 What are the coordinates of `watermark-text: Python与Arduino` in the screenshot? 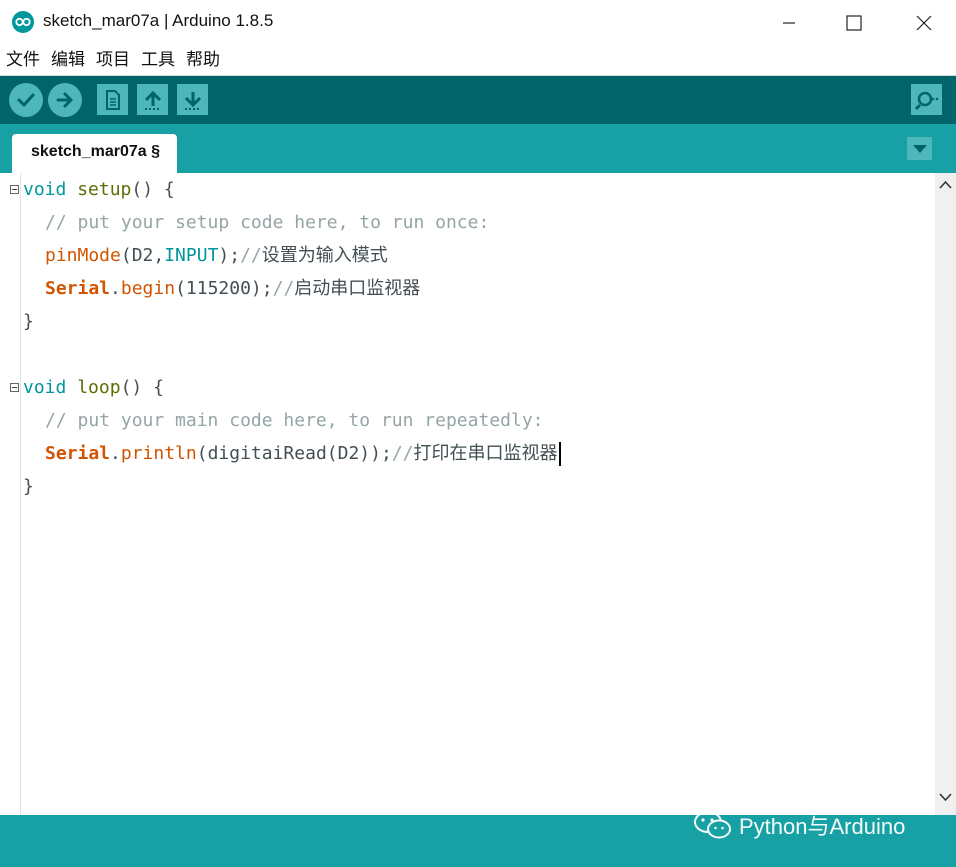 It's located at (822, 826).